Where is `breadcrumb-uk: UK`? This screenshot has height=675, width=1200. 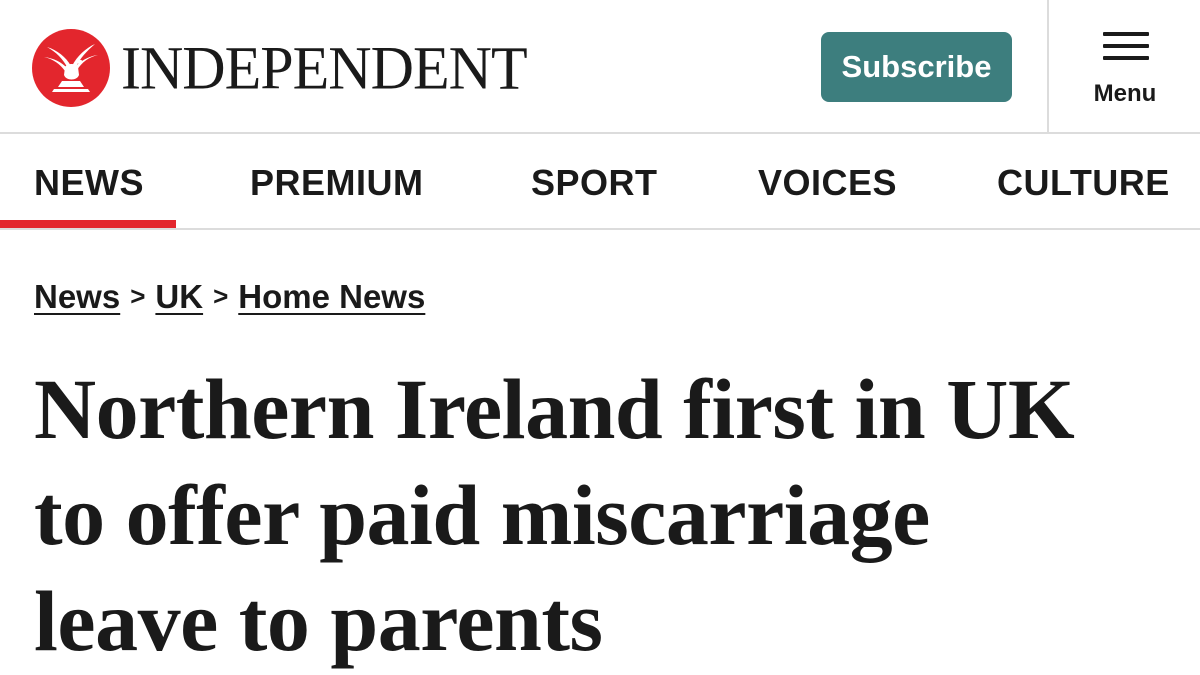
breadcrumb-uk: UK is located at coordinates (179, 296).